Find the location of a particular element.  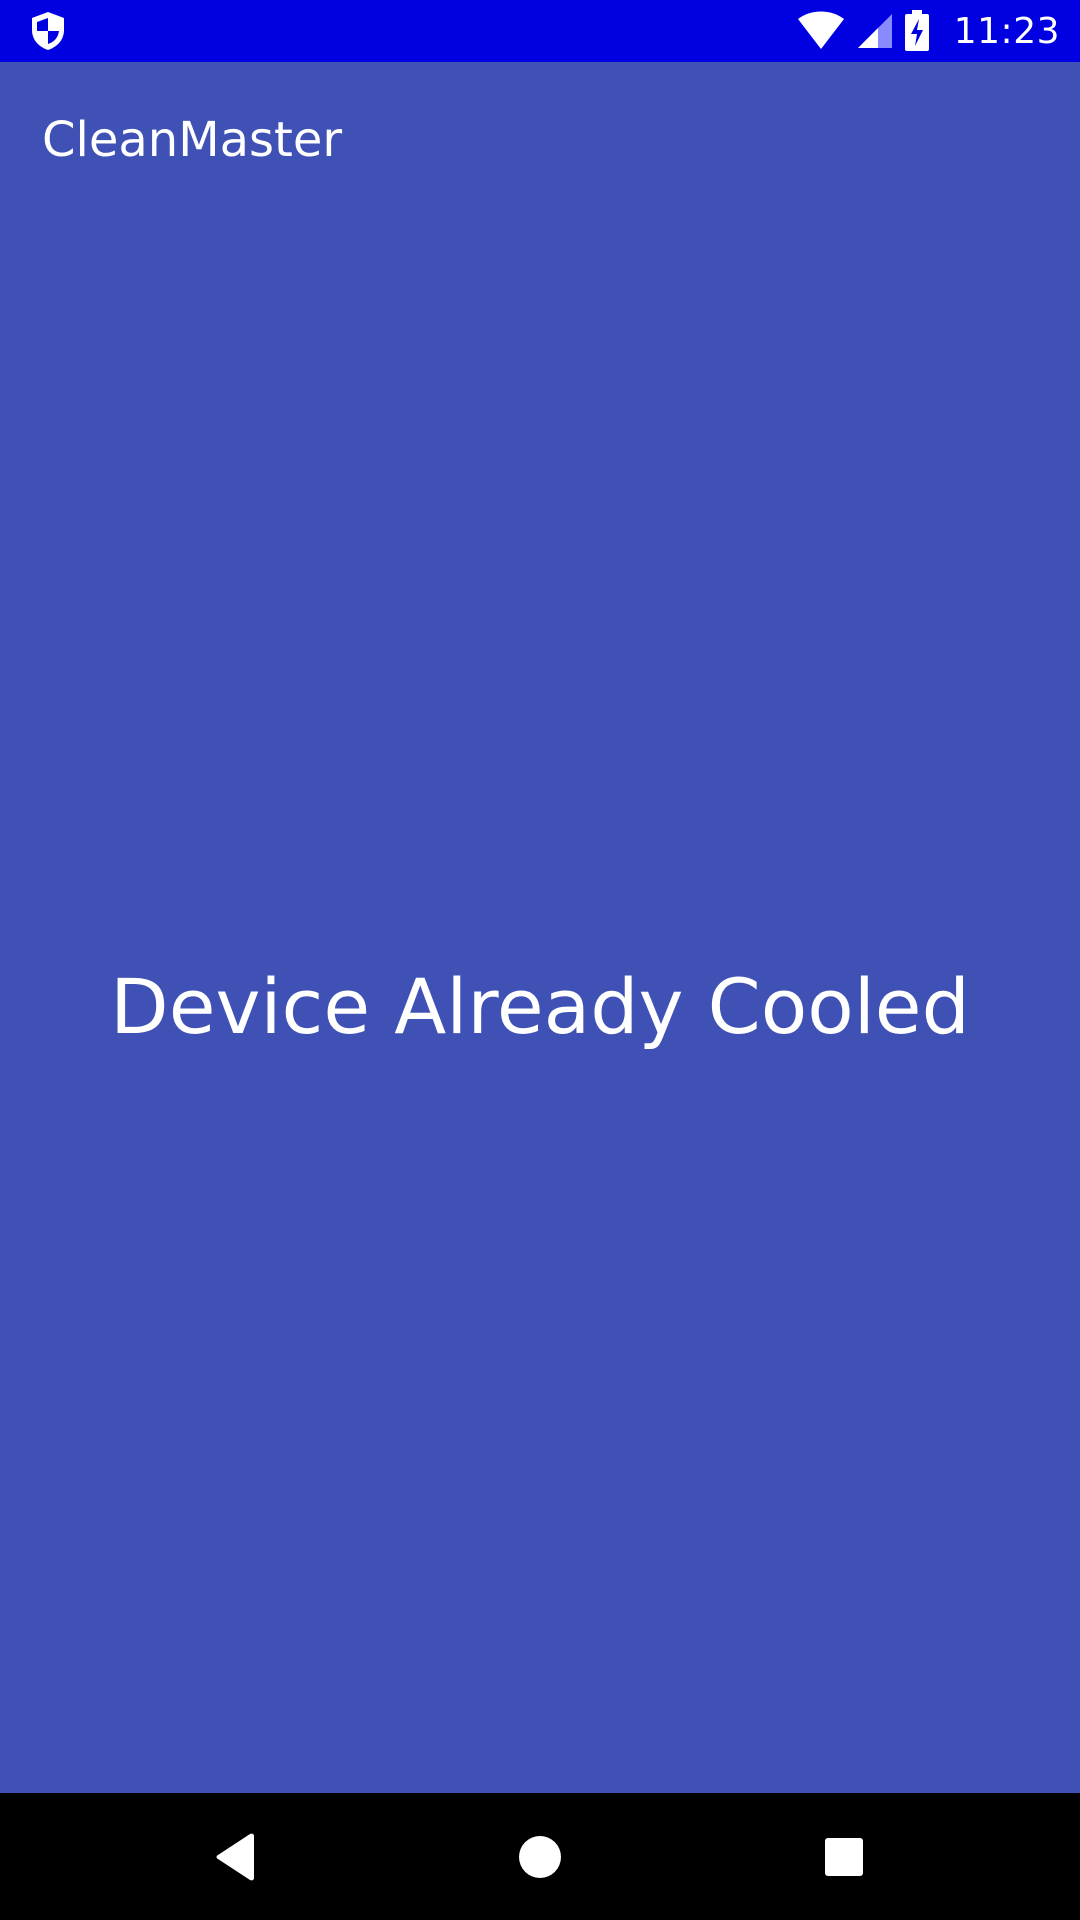

shield-icon is located at coordinates (48, 31).